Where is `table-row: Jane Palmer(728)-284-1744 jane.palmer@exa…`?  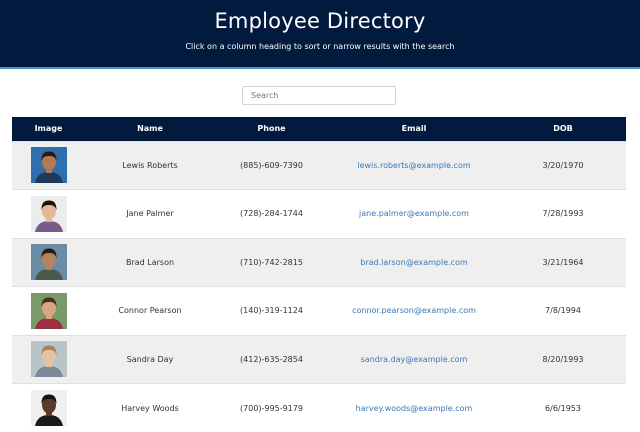
table-row: Jane Palmer(728)-284-1744 jane.palmer@exa… is located at coordinates (319, 214).